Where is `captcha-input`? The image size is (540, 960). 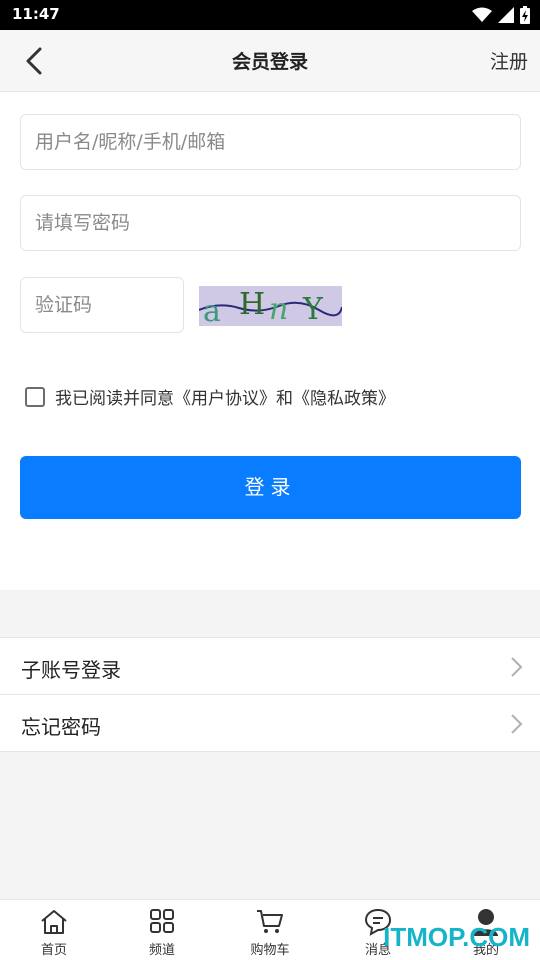
captcha-input is located at coordinates (102, 305).